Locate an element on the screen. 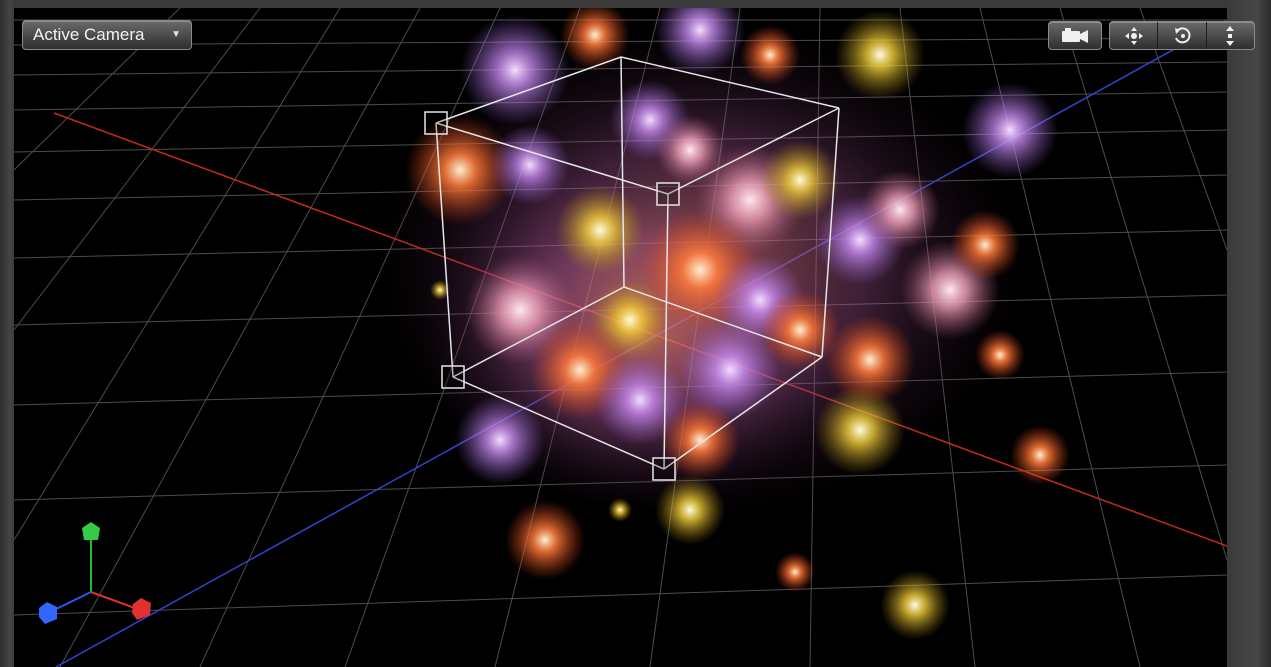 This screenshot has height=667, width=1271. z-axis-handle-icon is located at coordinates (48, 613).